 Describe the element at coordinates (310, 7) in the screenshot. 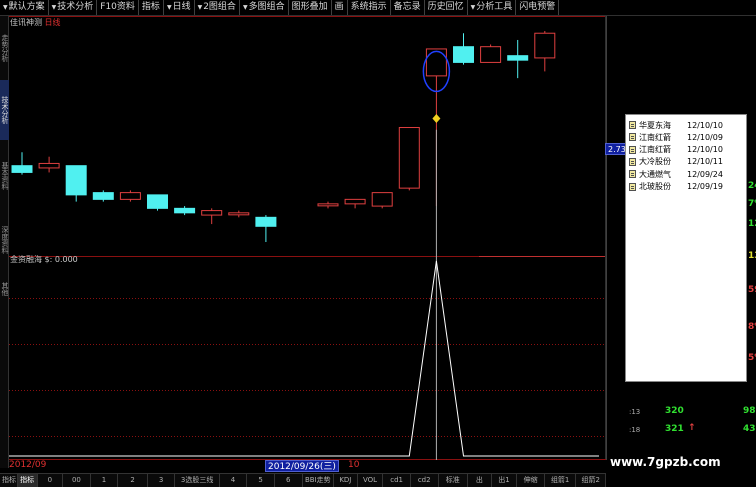

I see `menu-item: 图形叠加` at that location.